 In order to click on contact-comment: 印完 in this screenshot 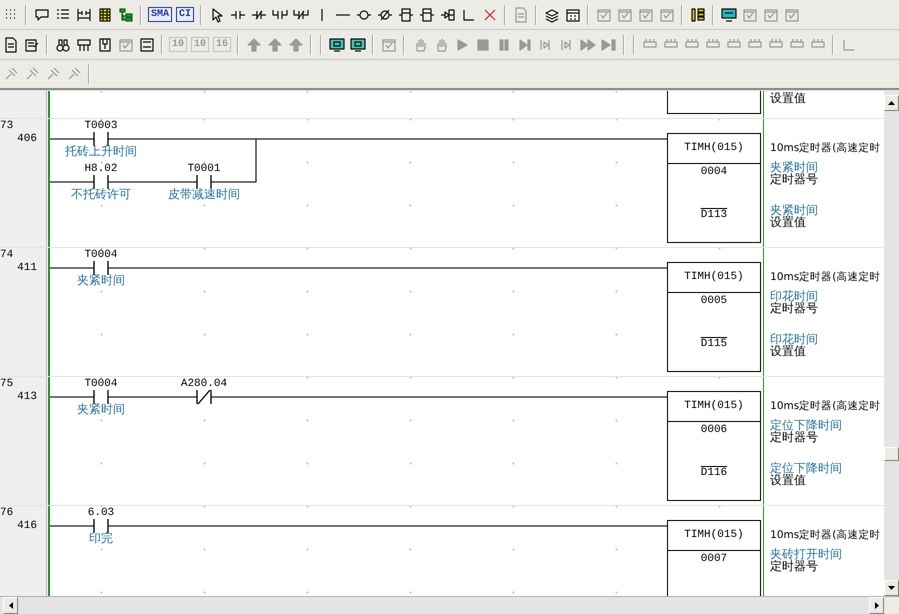, I will do `click(101, 538)`.